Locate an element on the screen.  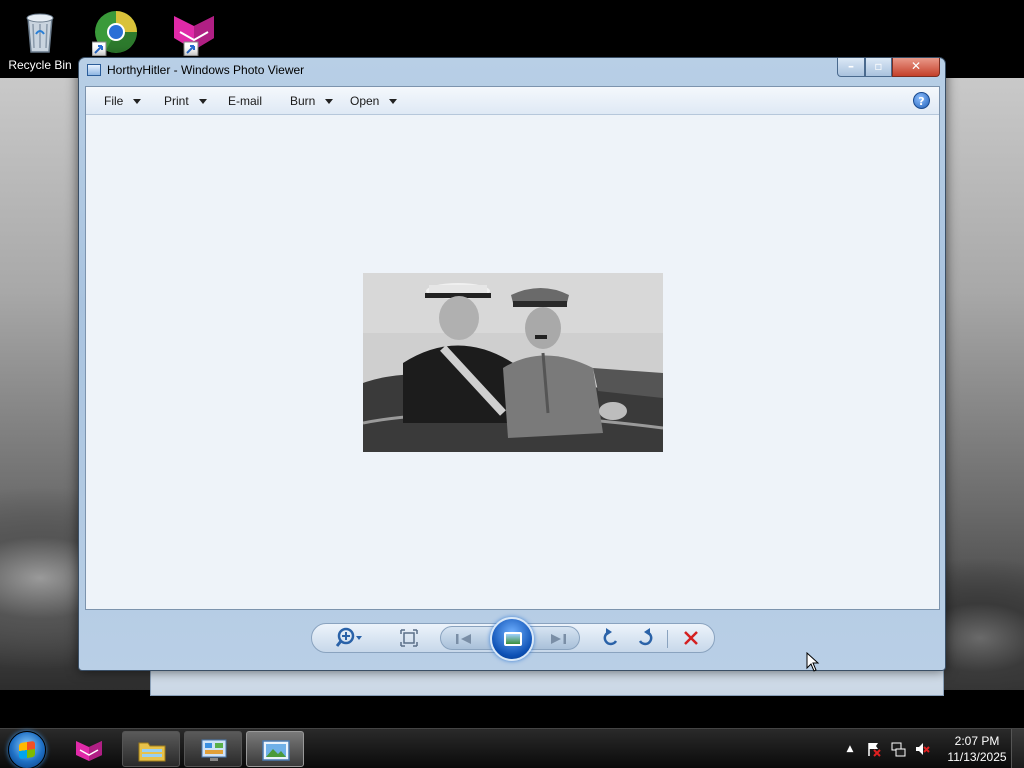
slideshow-button is located at coordinates (512, 639).